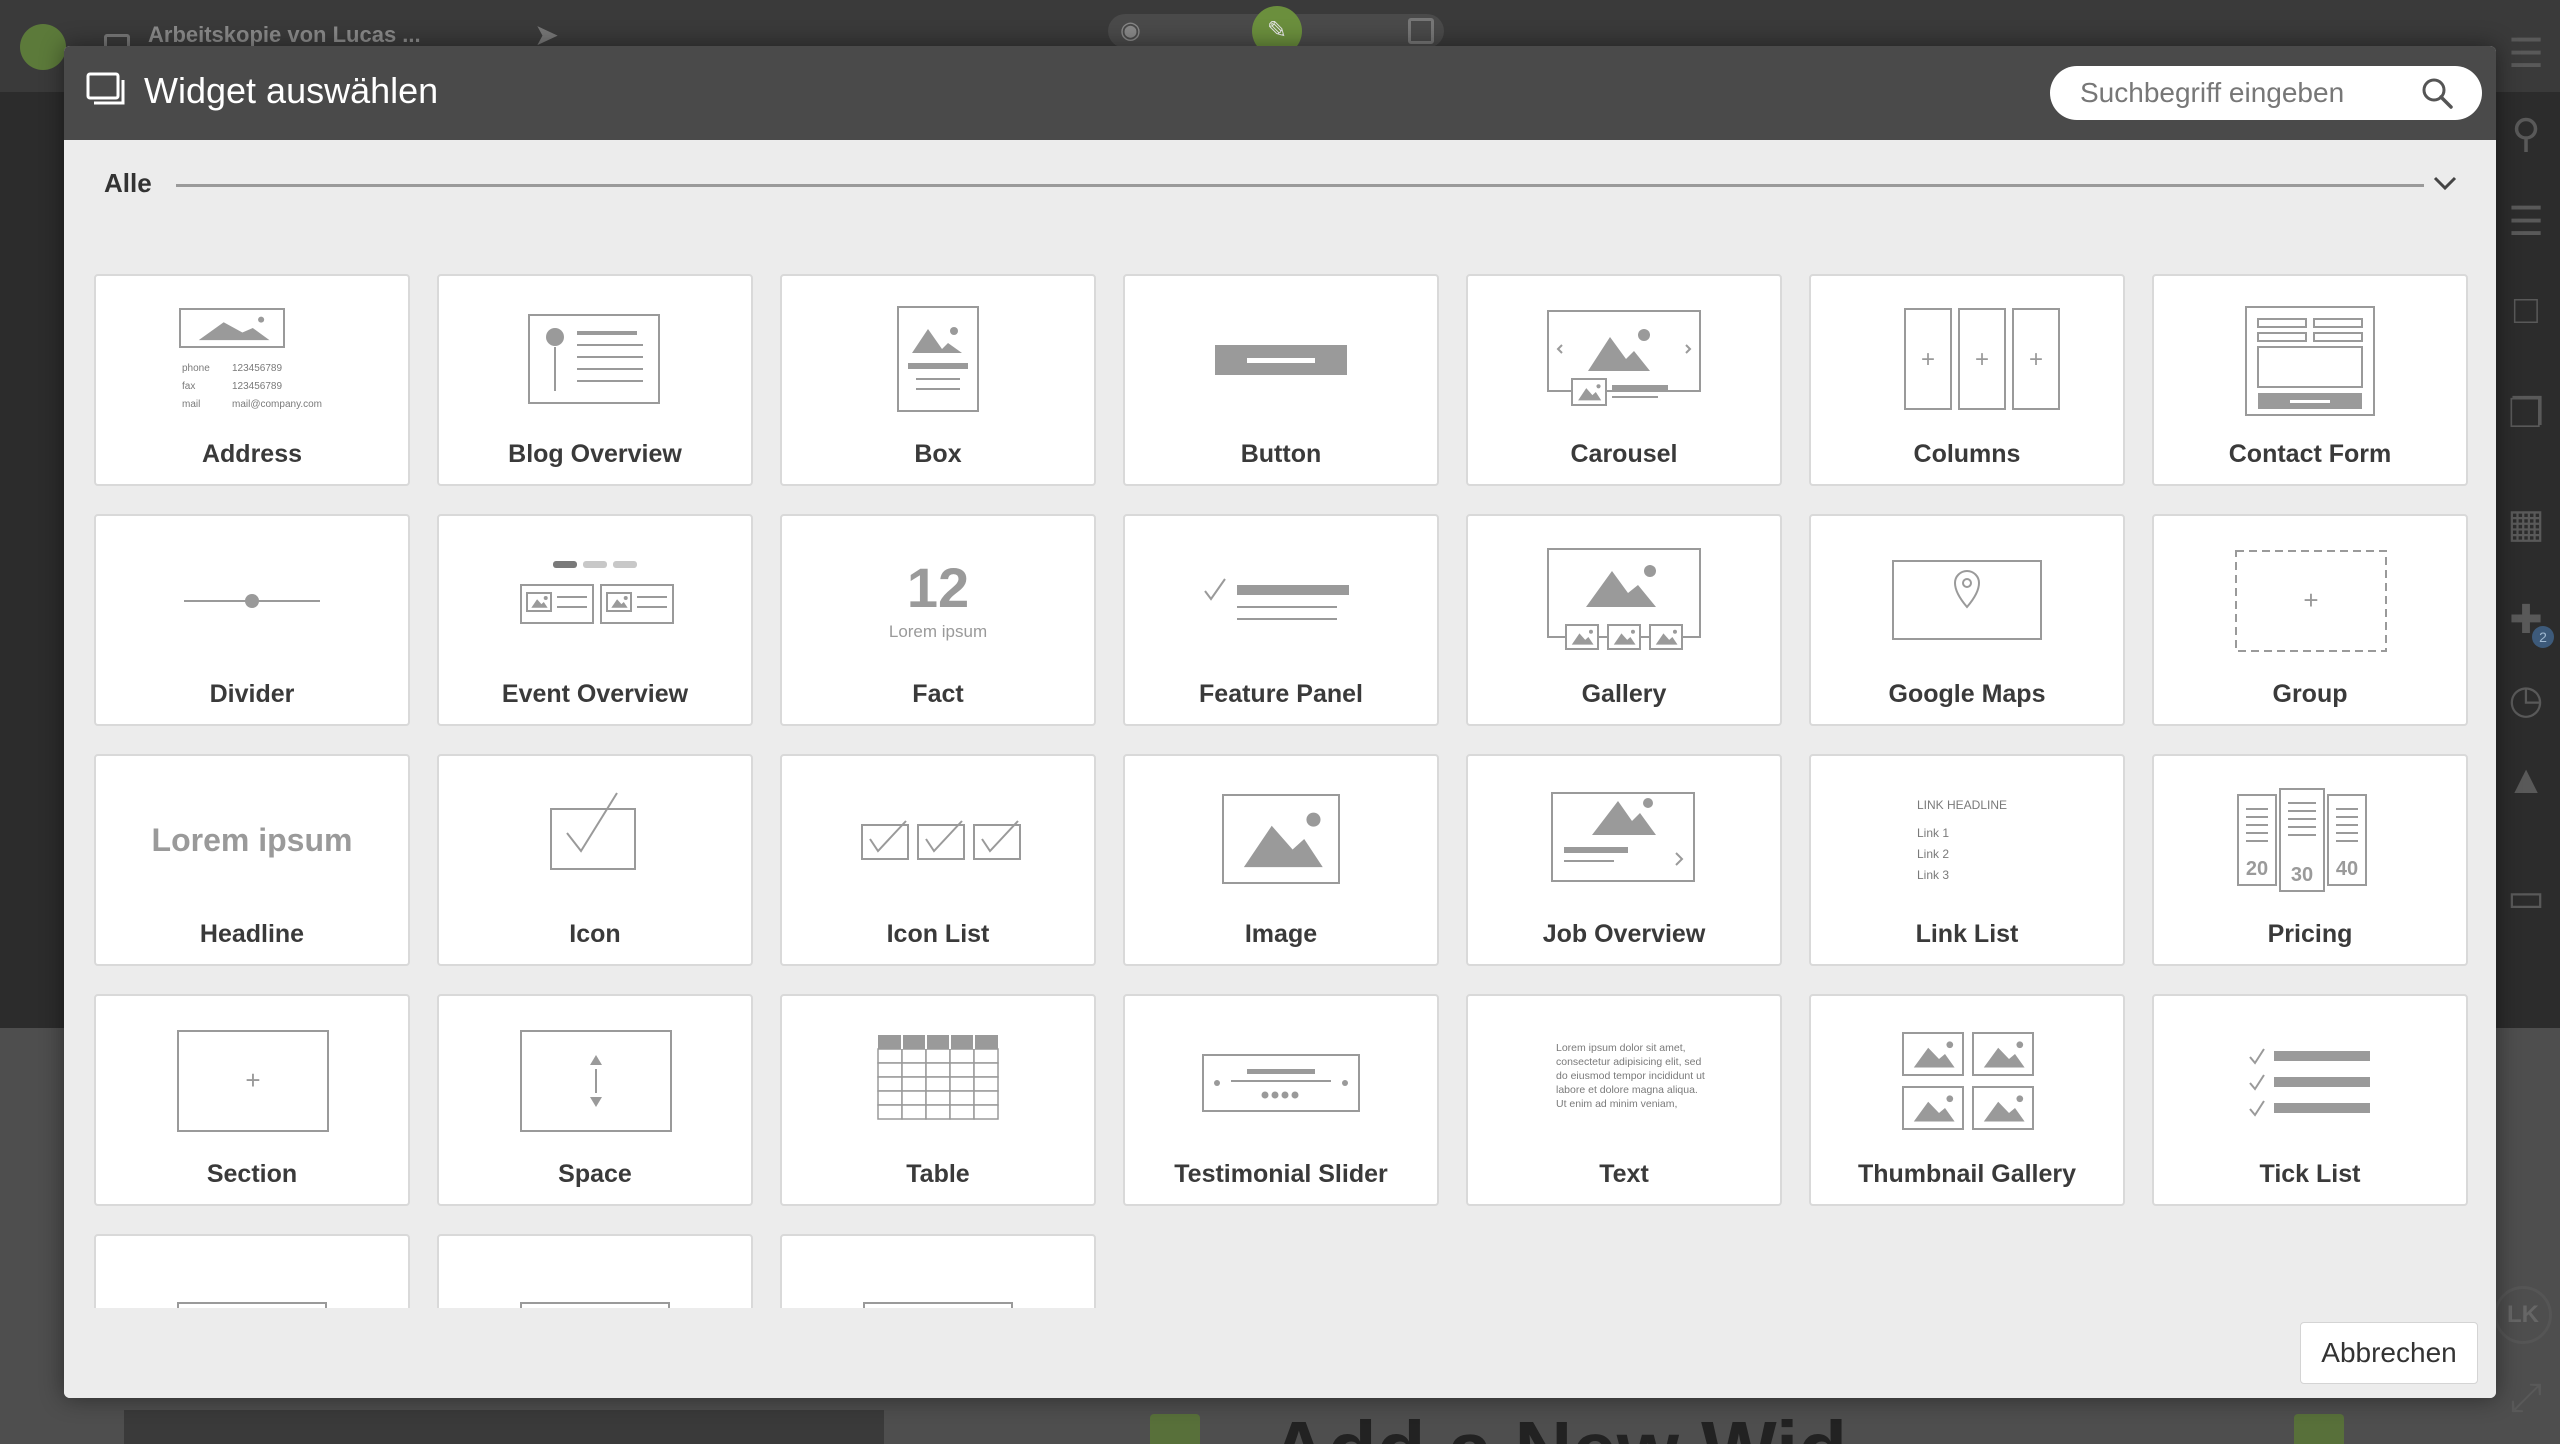 The width and height of the screenshot is (2560, 1444). Describe the element at coordinates (1558, 1424) in the screenshot. I see `page-headline: Add a New Wid` at that location.